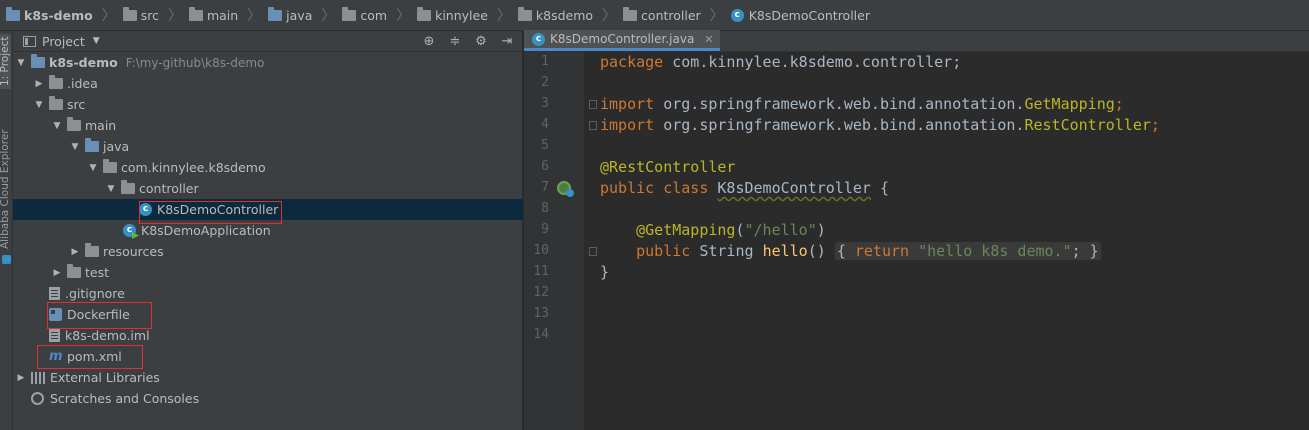 This screenshot has width=1309, height=430. I want to click on text-file-icon, so click(54, 293).